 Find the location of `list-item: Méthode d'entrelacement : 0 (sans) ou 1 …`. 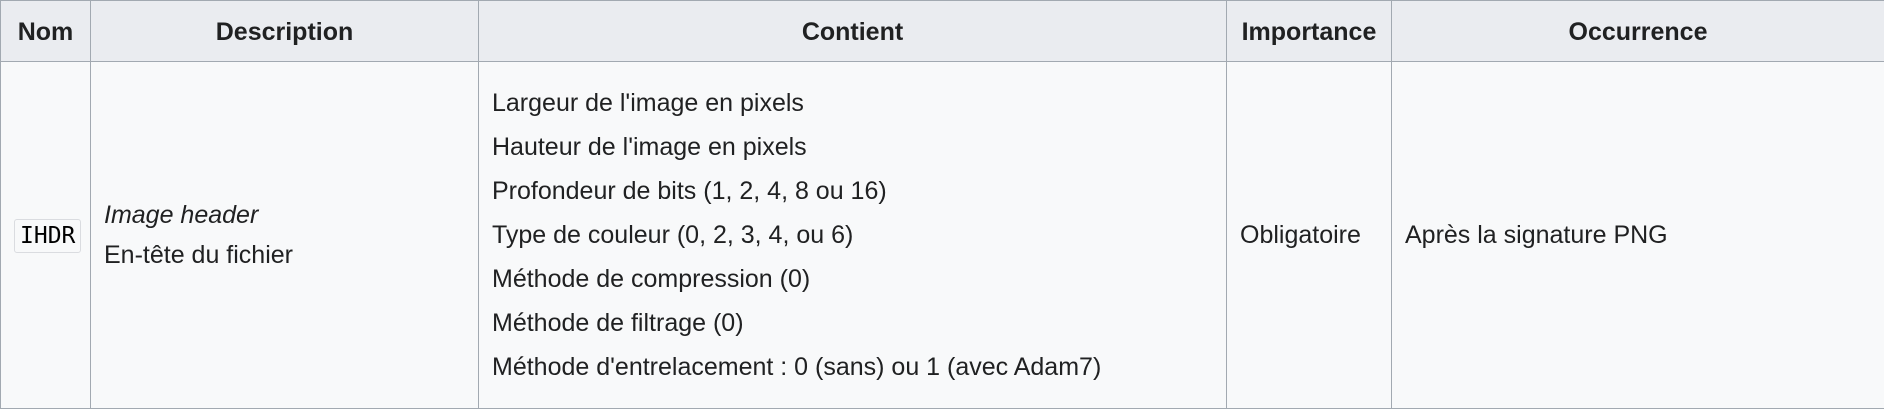

list-item: Méthode d'entrelacement : 0 (sans) ou 1 … is located at coordinates (852, 367).